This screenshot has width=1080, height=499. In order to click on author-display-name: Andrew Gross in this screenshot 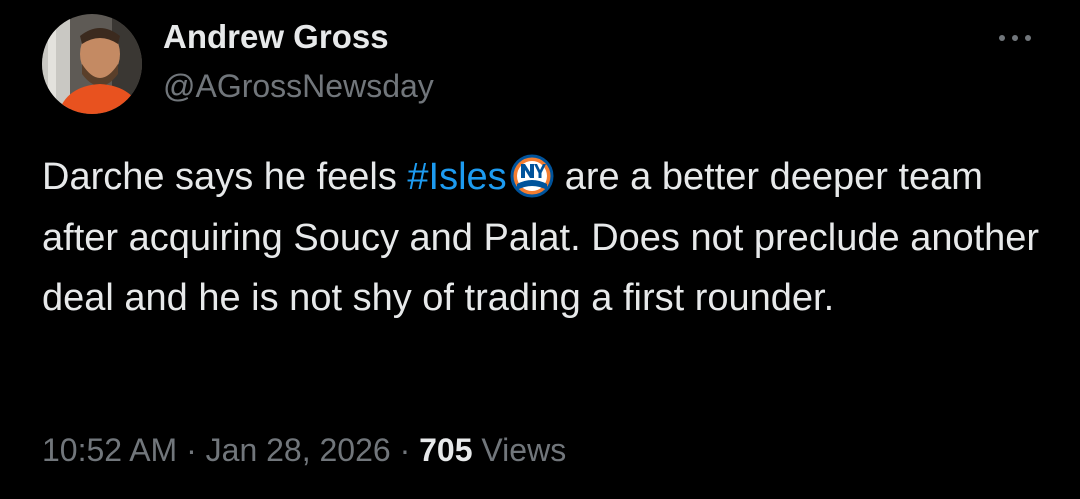, I will do `click(276, 37)`.